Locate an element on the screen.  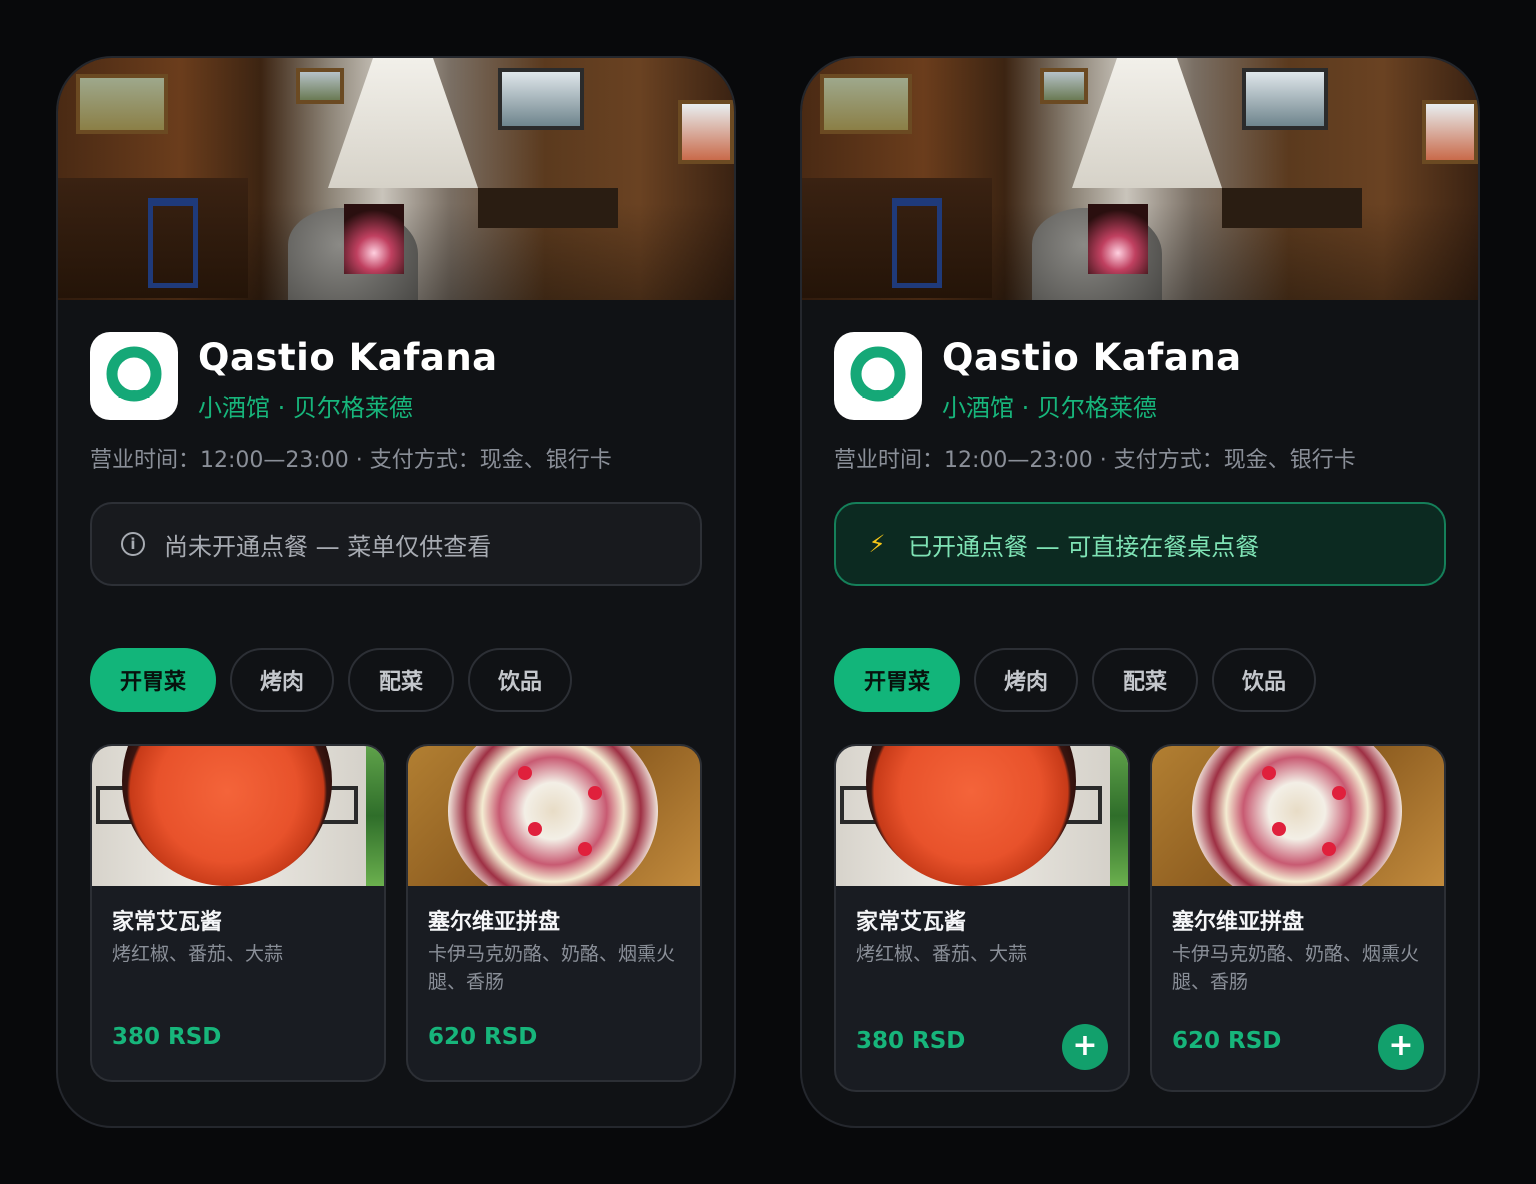
ordering-status-banner: i 尚未开通点餐 — 菜单仅供查看 is located at coordinates (396, 544).